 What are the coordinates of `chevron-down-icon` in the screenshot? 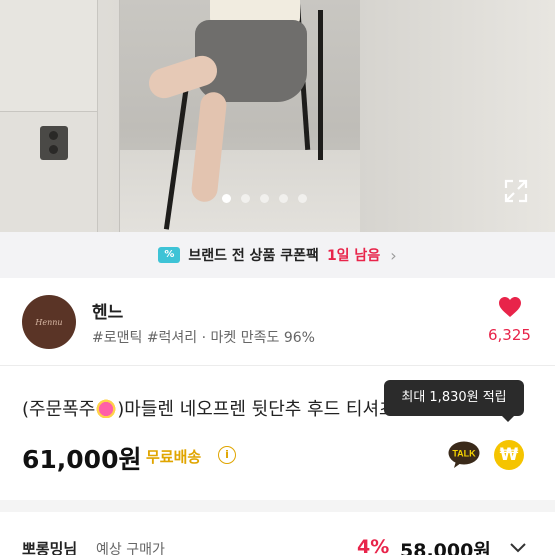 It's located at (518, 548).